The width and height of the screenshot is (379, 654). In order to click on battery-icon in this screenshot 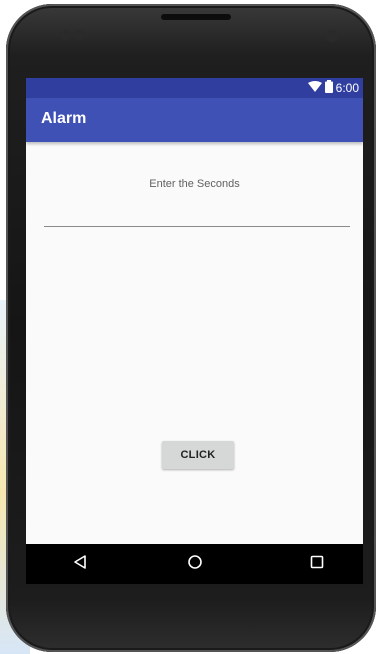, I will do `click(328, 88)`.